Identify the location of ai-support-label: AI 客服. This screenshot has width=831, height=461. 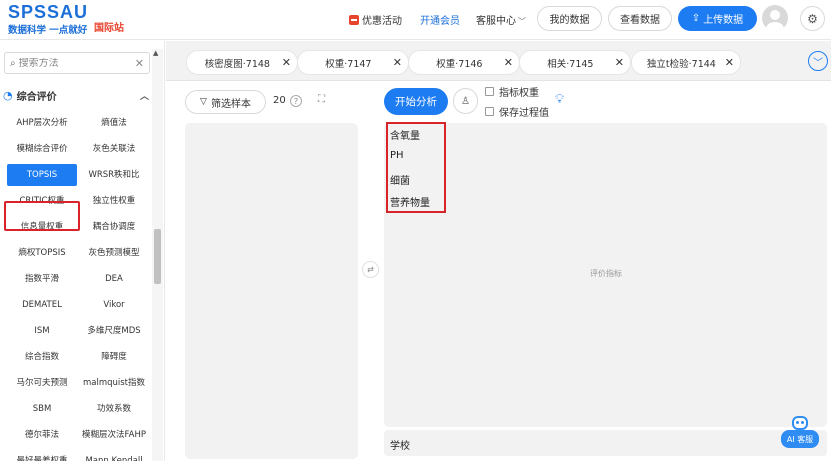
(800, 439).